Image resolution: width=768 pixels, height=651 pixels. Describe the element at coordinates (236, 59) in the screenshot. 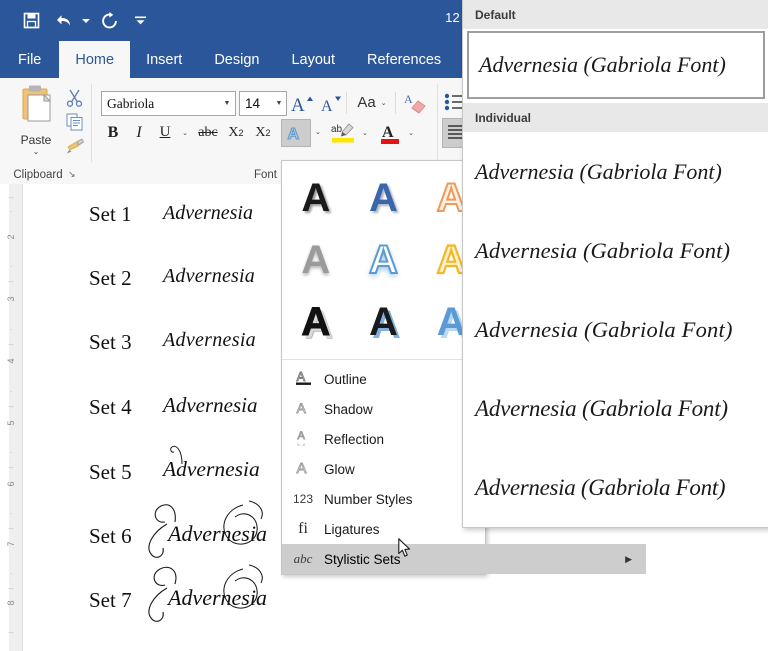

I see `tab-design: Design` at that location.